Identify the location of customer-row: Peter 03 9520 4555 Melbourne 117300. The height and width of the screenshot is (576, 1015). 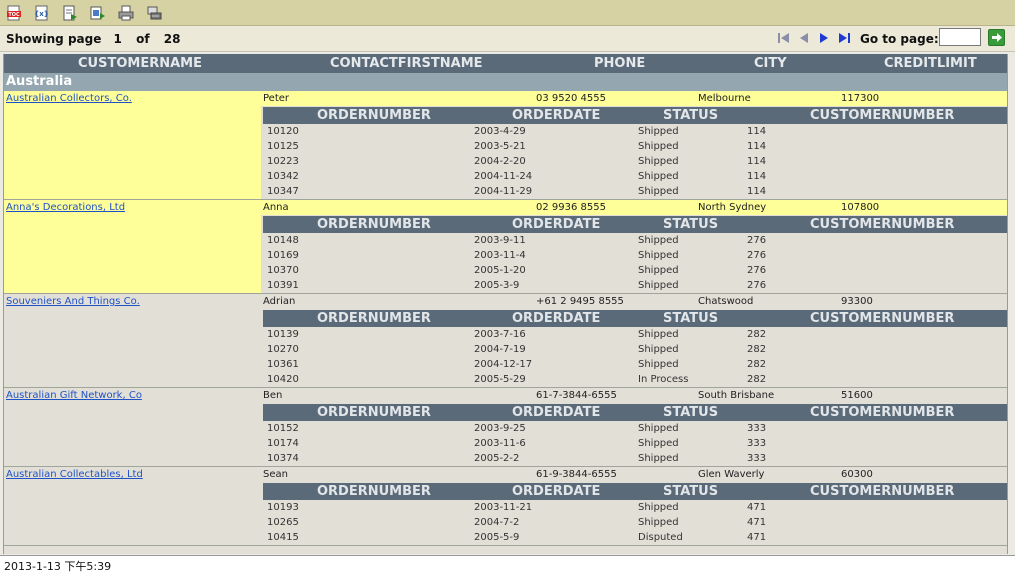
(634, 98).